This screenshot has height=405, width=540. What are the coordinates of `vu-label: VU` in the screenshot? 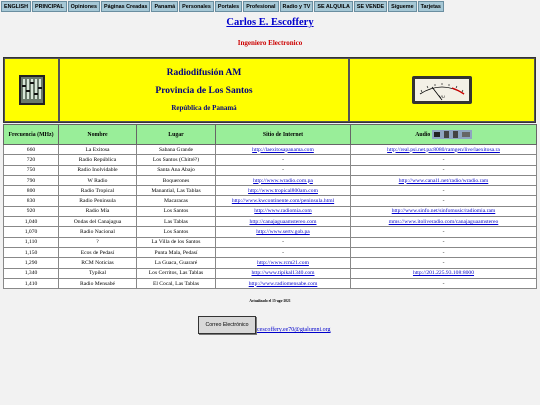 It's located at (442, 96).